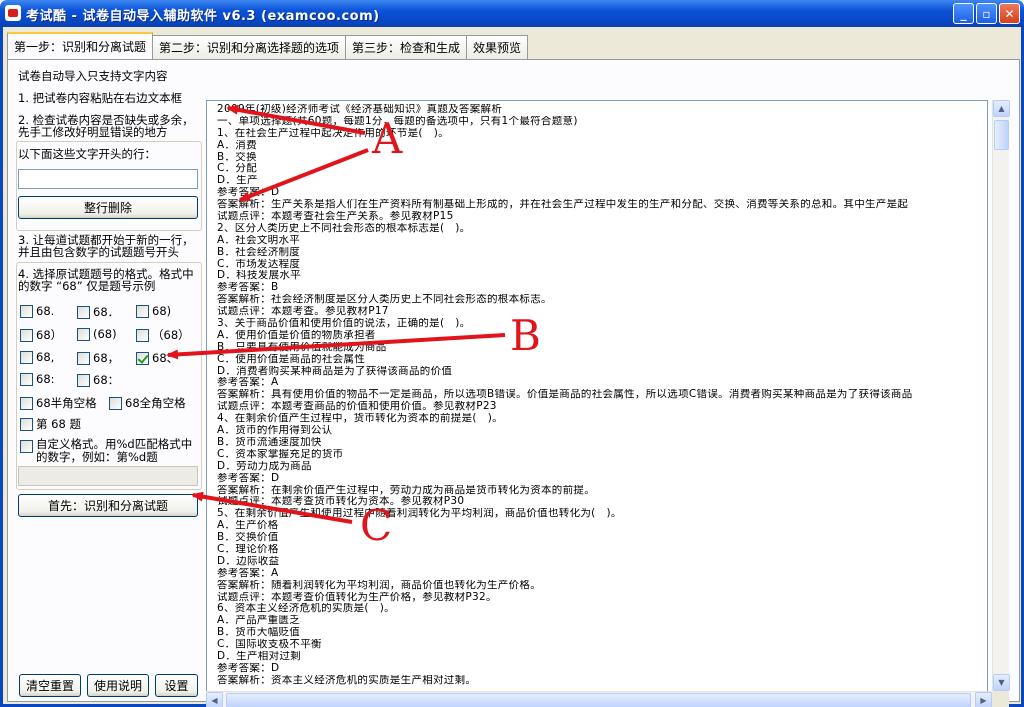 The height and width of the screenshot is (707, 1024). I want to click on exam-text-line: A．生产价格, so click(248, 526).